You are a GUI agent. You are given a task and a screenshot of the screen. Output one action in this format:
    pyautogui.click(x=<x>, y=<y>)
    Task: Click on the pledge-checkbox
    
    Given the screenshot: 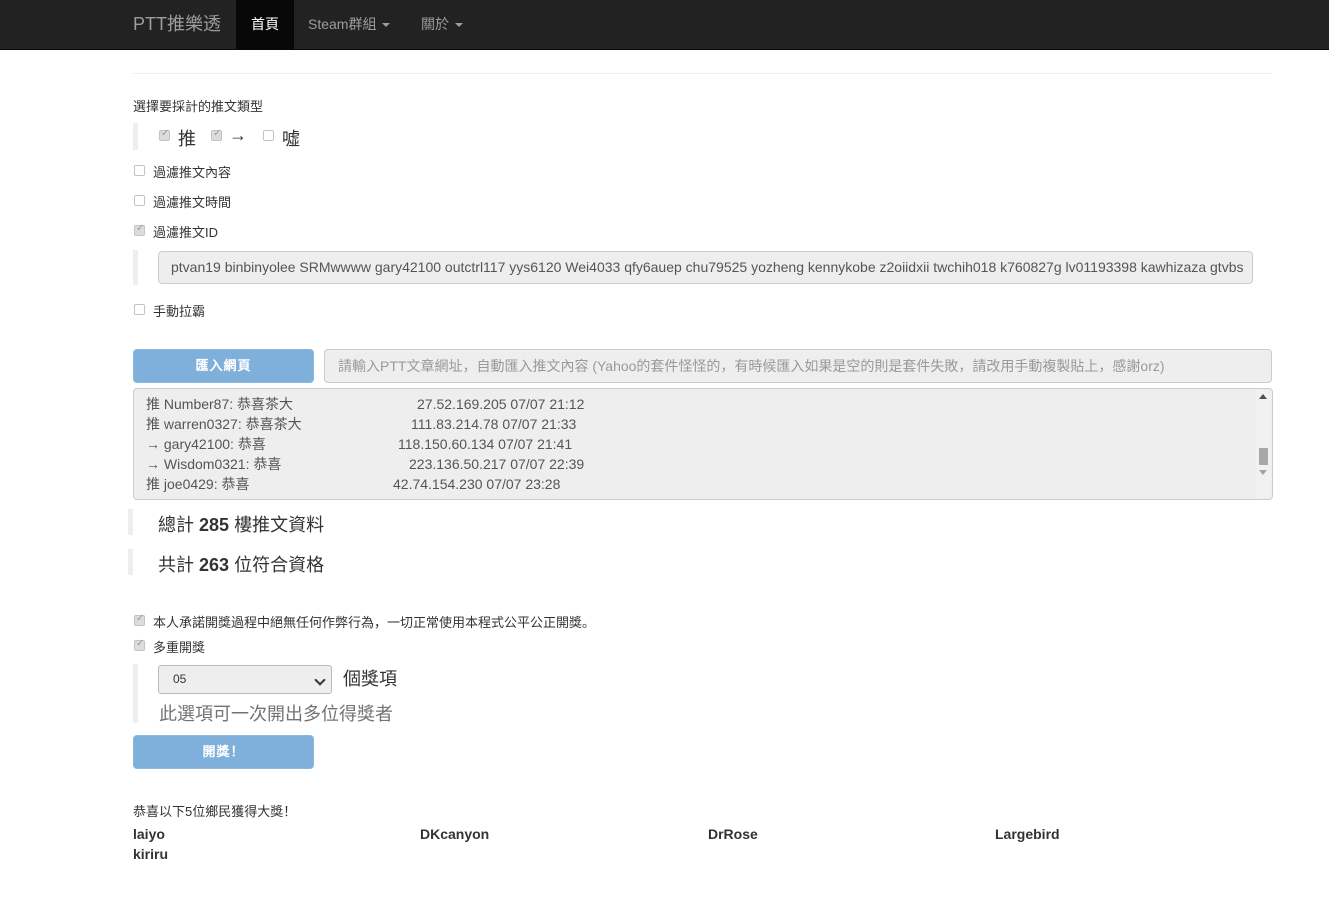 What is the action you would take?
    pyautogui.click(x=139, y=619)
    